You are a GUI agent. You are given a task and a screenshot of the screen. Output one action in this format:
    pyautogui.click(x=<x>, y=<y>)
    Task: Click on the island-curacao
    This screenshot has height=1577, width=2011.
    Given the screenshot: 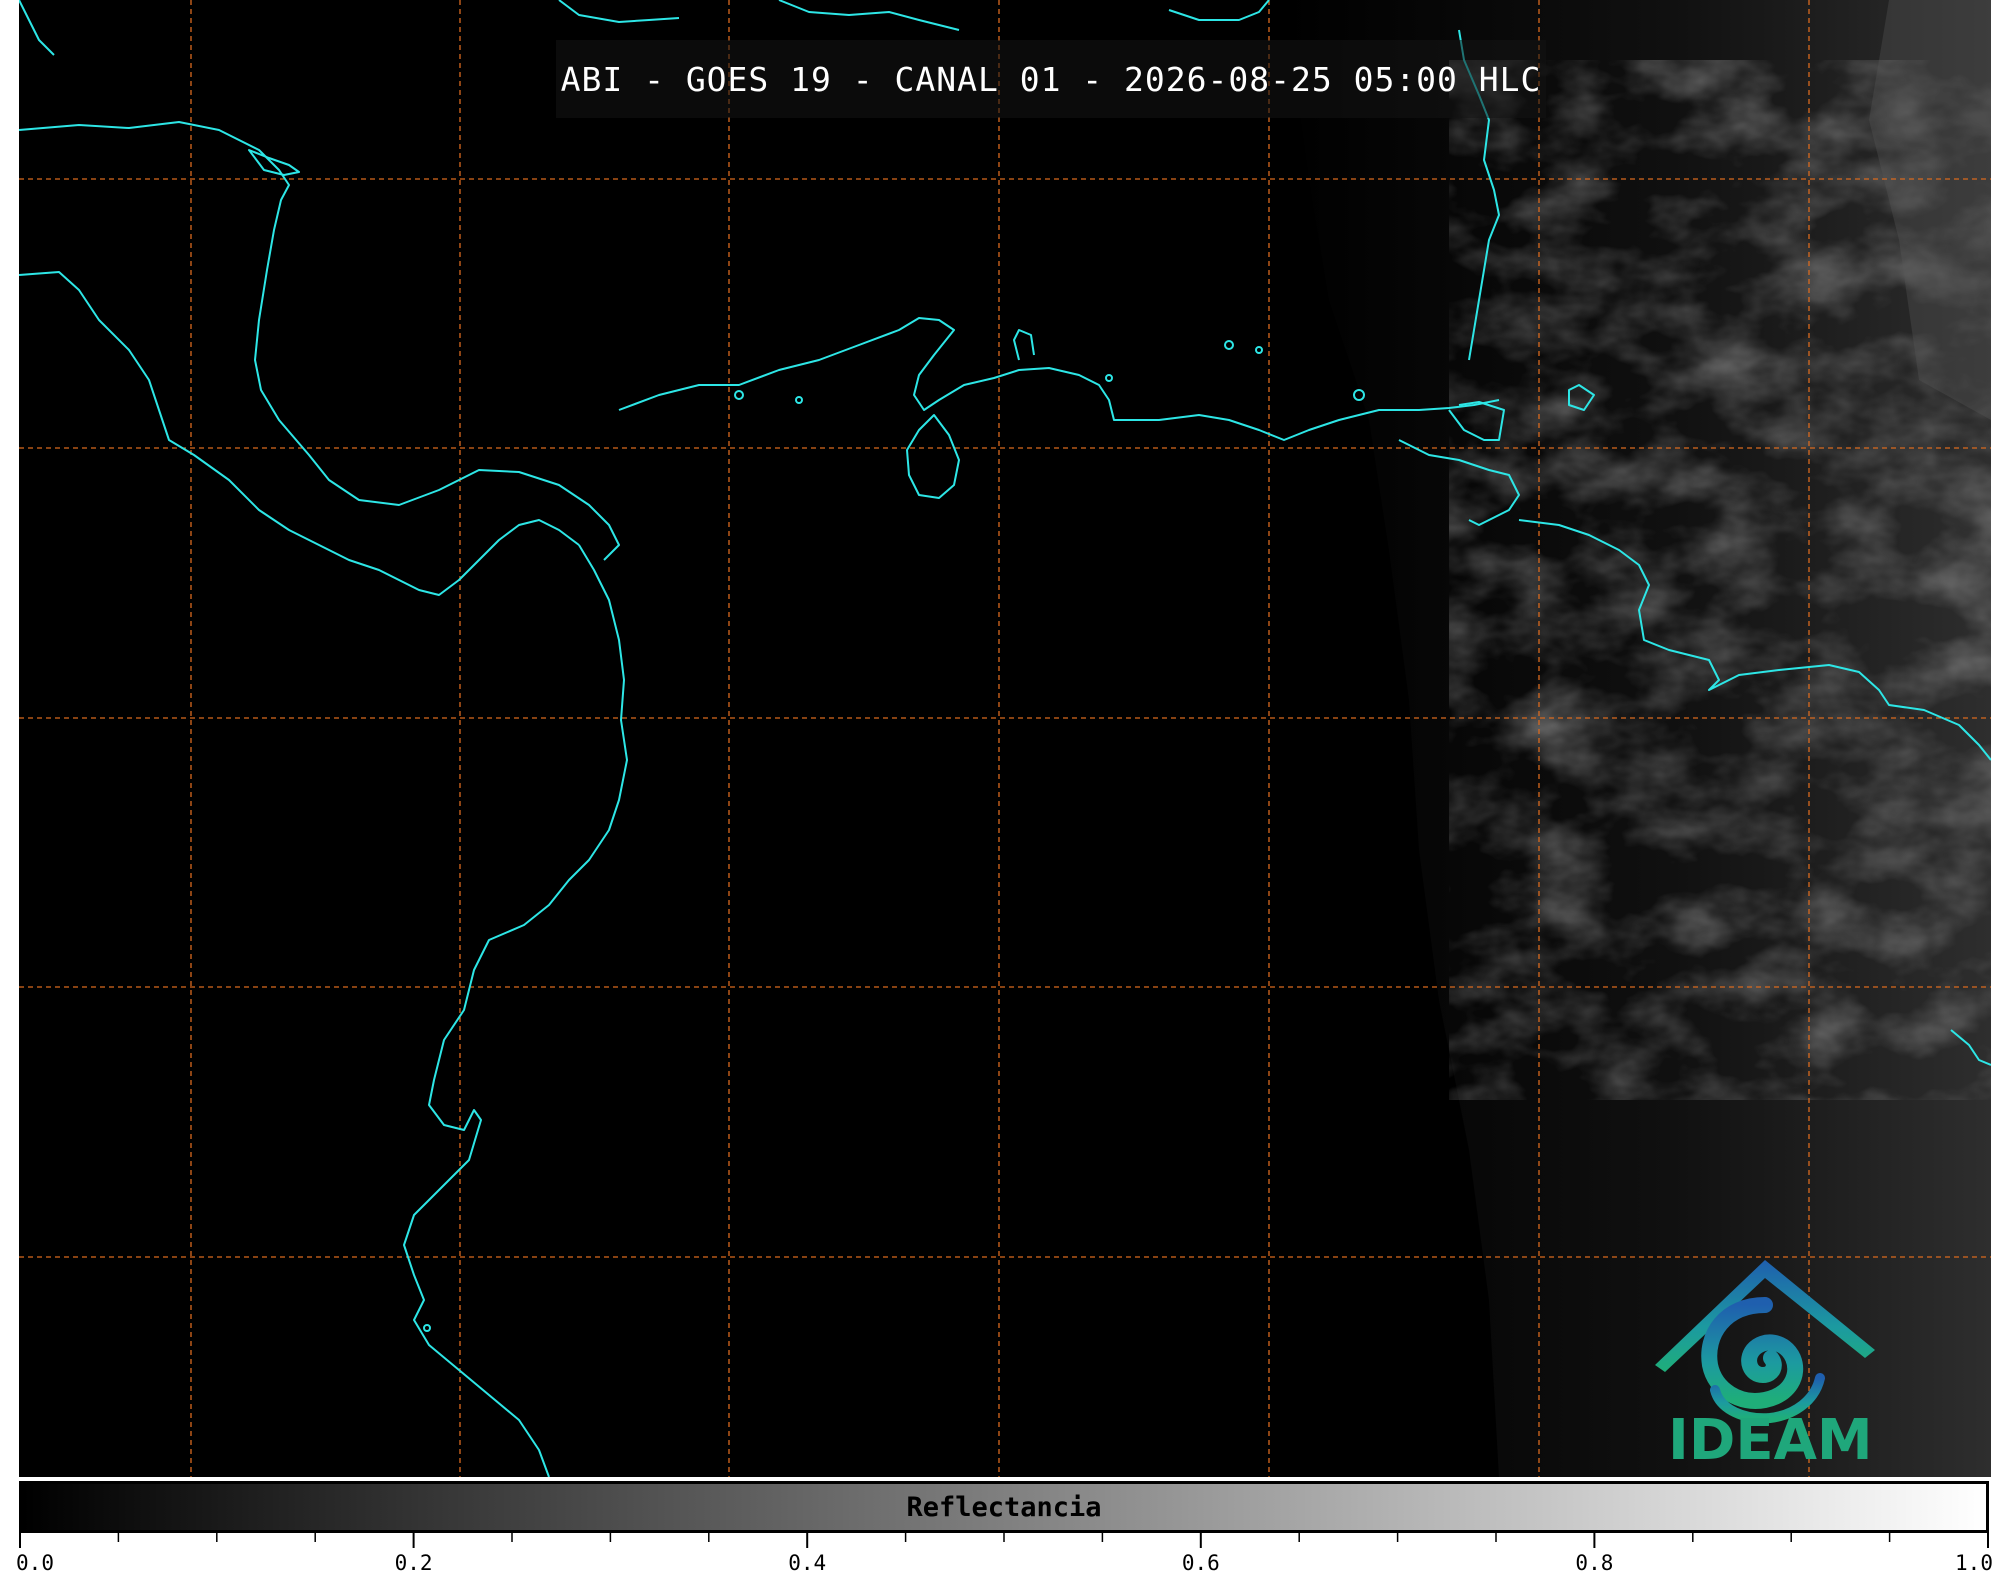 What is the action you would take?
    pyautogui.click(x=1229, y=345)
    